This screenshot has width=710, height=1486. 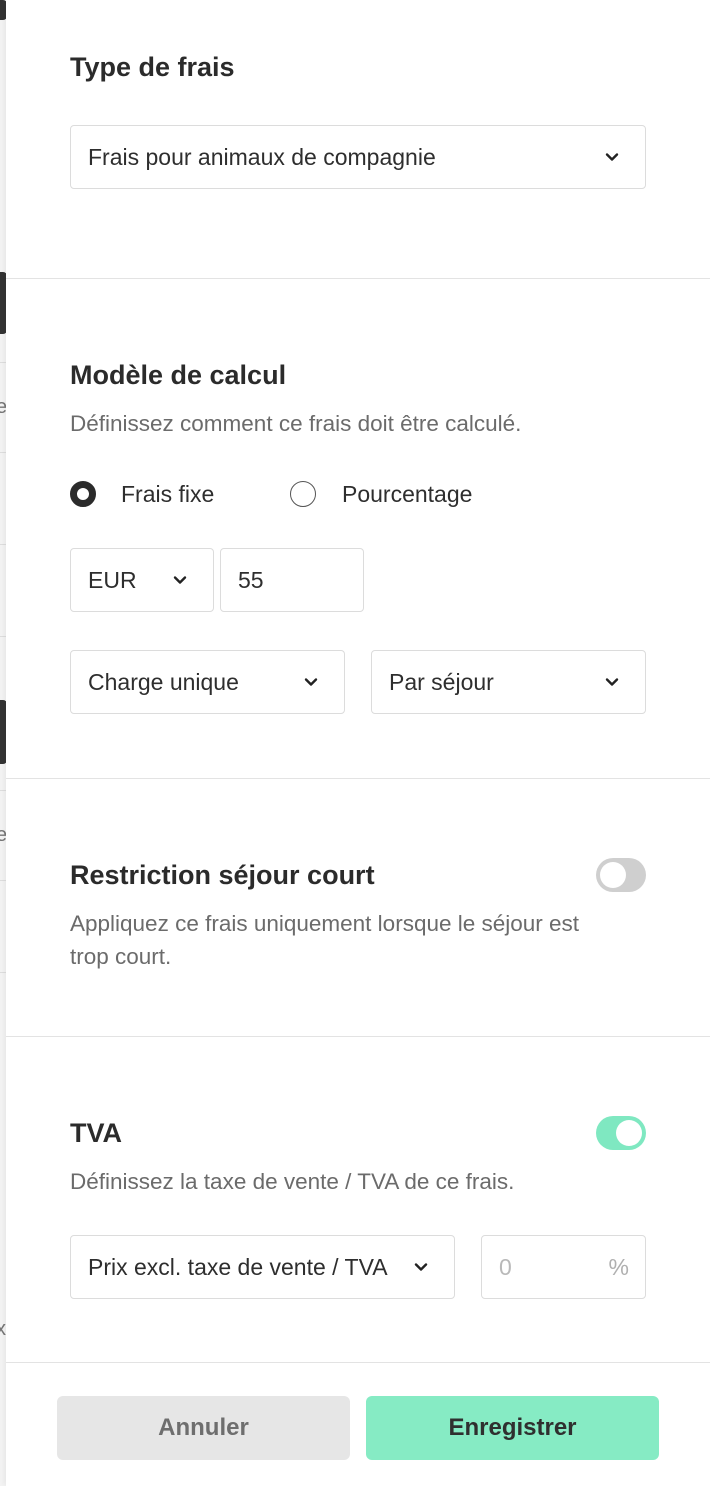 What do you see at coordinates (618, 1266) in the screenshot?
I see `percent-suffix: %` at bounding box center [618, 1266].